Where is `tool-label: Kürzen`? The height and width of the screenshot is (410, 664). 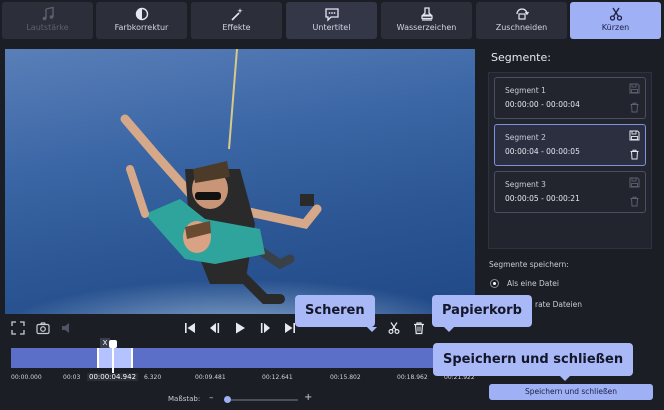
tool-label: Kürzen is located at coordinates (615, 27).